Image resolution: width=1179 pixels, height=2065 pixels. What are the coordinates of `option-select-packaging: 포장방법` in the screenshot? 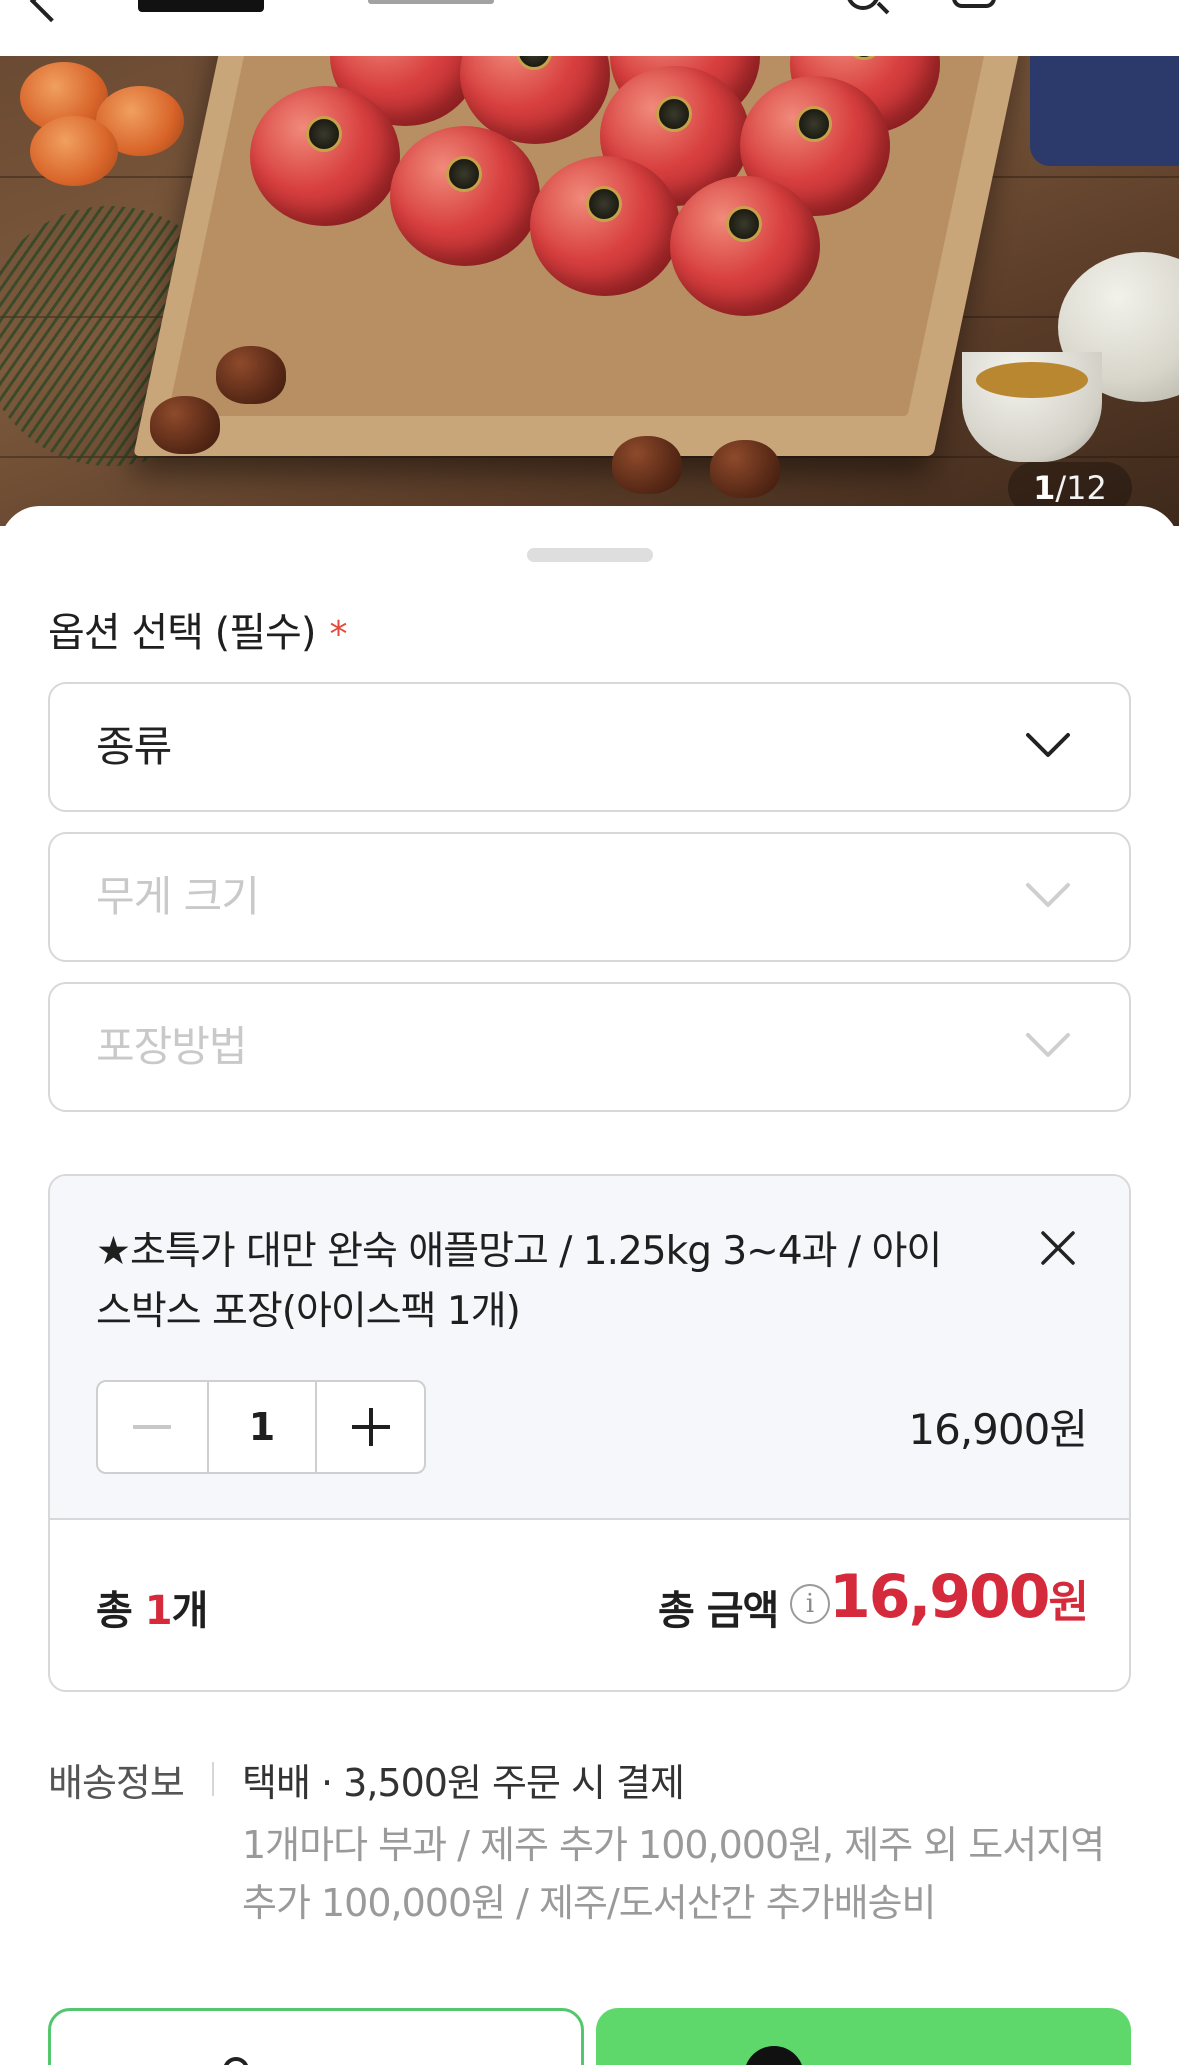 It's located at (589, 1047).